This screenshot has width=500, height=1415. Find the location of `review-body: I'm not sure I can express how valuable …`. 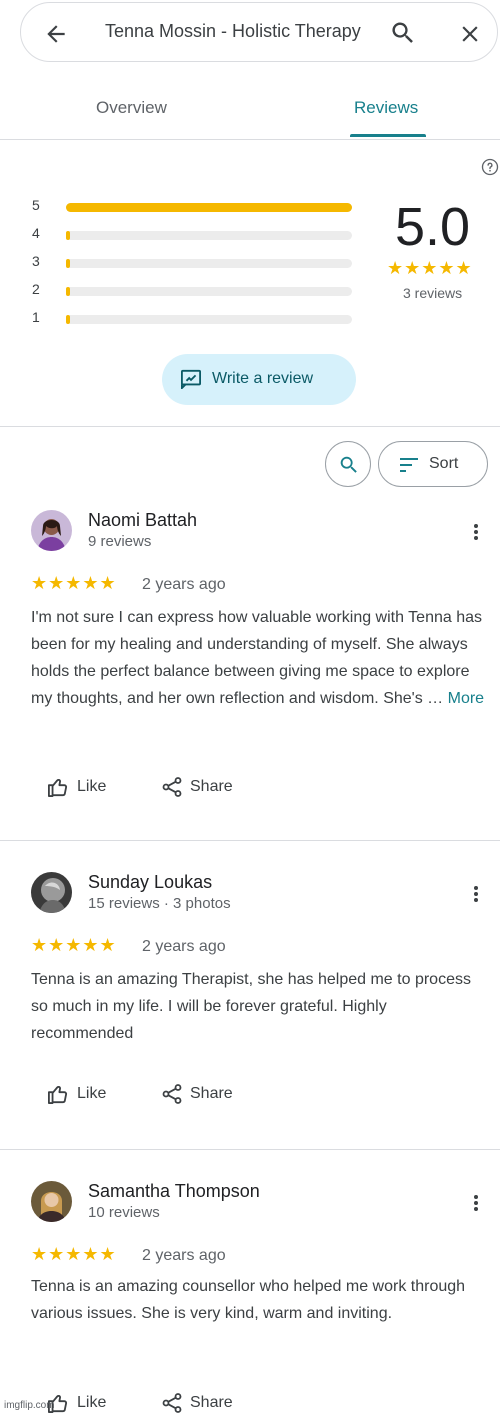

review-body: I'm not sure I can express how valuable … is located at coordinates (256, 658).